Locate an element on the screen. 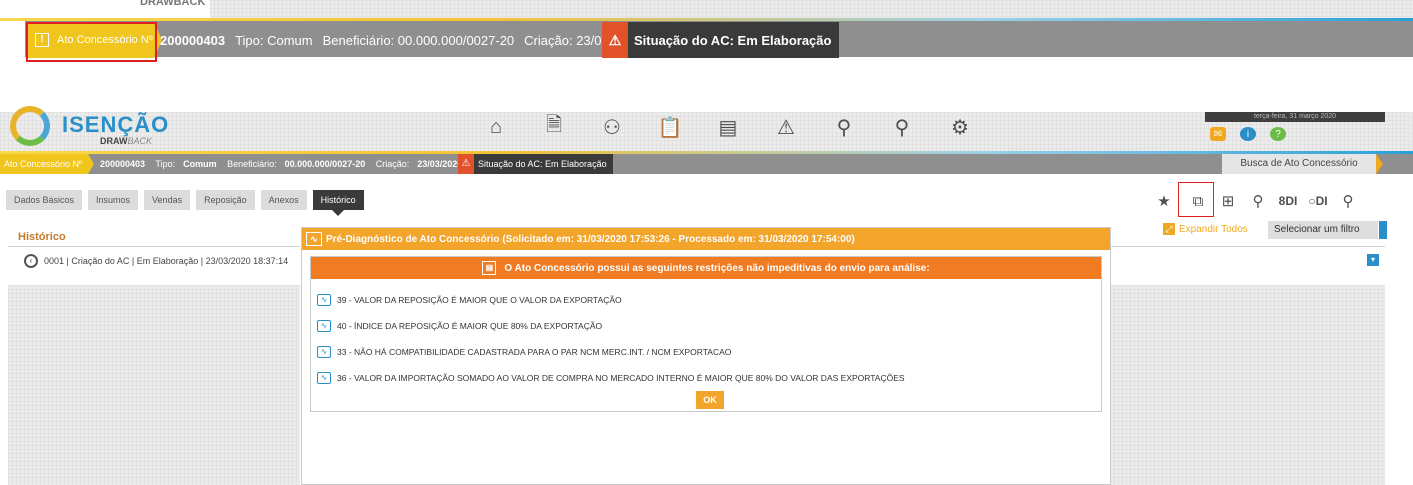 This screenshot has width=1413, height=485. situacao-badge: ⚠ Situação do AC: Em Elaboração is located at coordinates (535, 164).